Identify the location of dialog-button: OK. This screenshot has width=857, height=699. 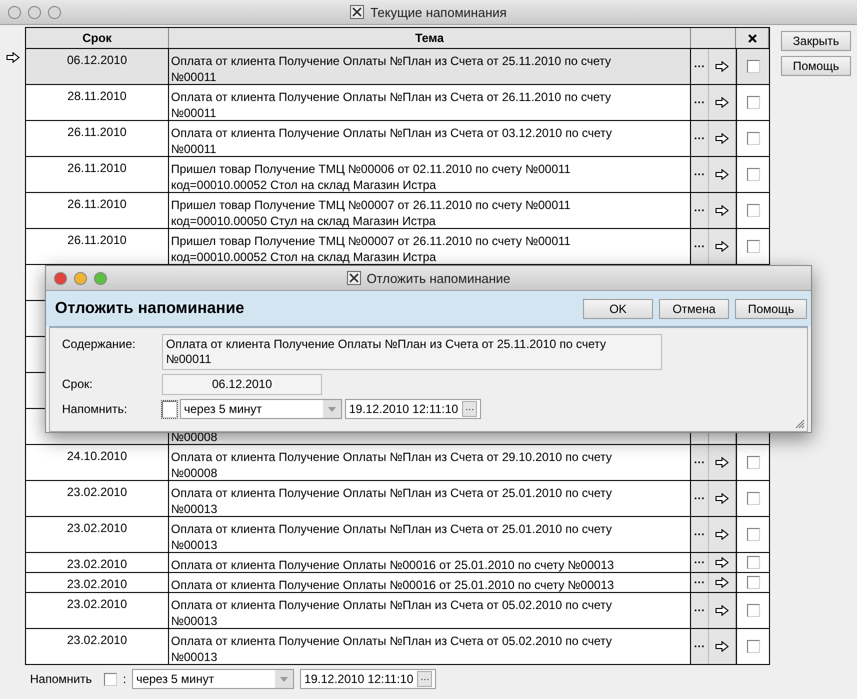
(618, 308).